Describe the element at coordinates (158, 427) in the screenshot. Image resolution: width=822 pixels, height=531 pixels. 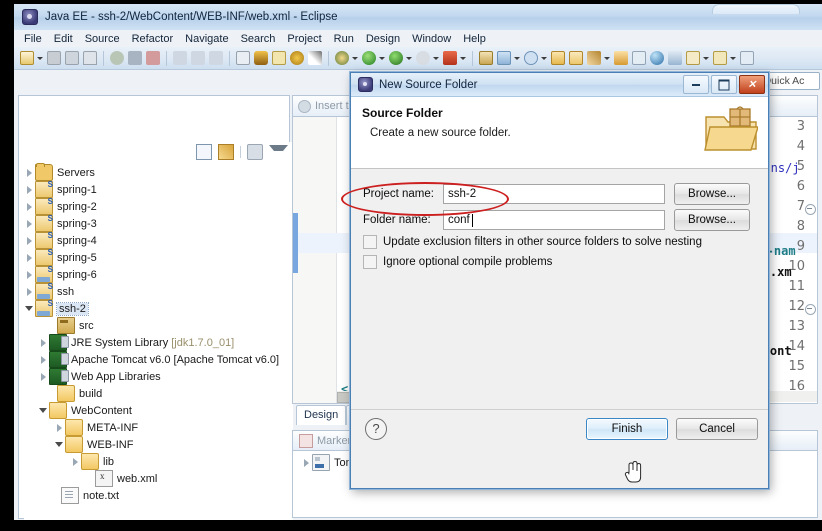
I see `tree-row: META-INF` at that location.